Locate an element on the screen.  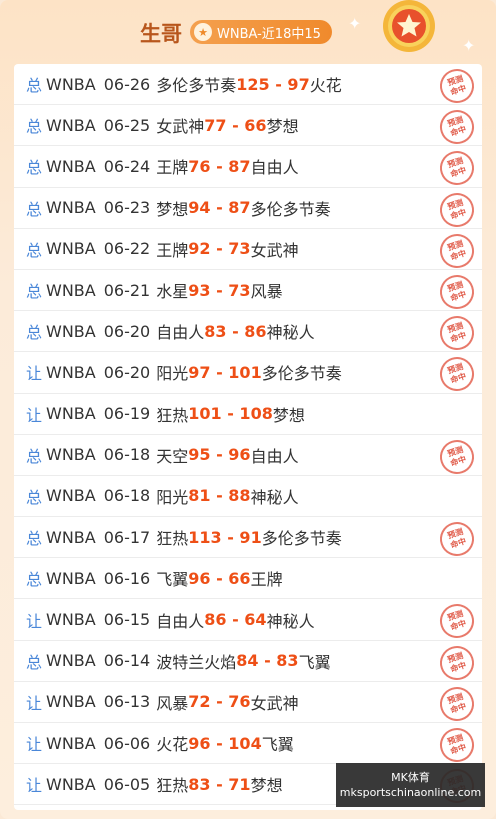
match-score: 96 - 104 is located at coordinates (225, 743).